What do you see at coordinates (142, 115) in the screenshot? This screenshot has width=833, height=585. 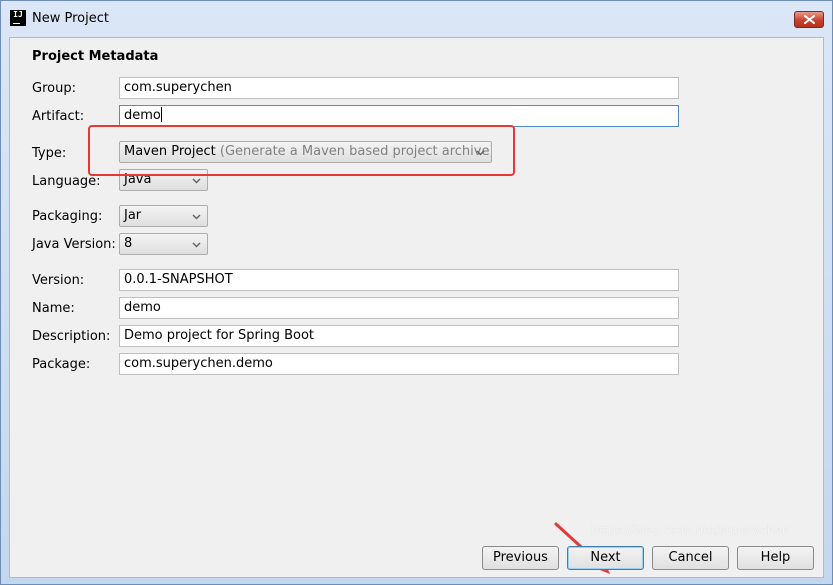 I see `artifact-value: demo` at bounding box center [142, 115].